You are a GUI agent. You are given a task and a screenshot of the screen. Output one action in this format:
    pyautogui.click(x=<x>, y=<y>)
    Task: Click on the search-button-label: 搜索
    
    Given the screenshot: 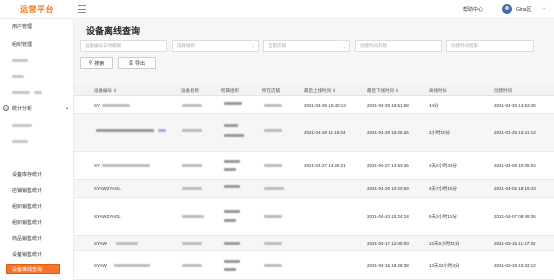 What is the action you would take?
    pyautogui.click(x=99, y=63)
    